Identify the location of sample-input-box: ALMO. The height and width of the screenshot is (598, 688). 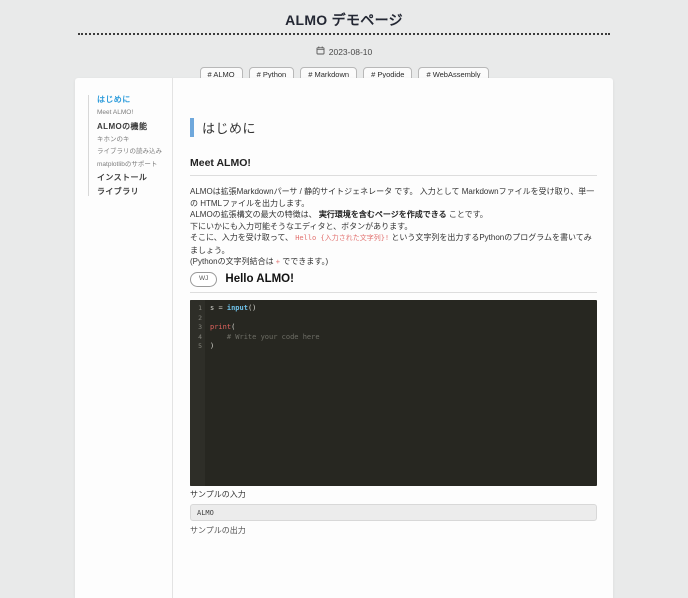
(393, 512).